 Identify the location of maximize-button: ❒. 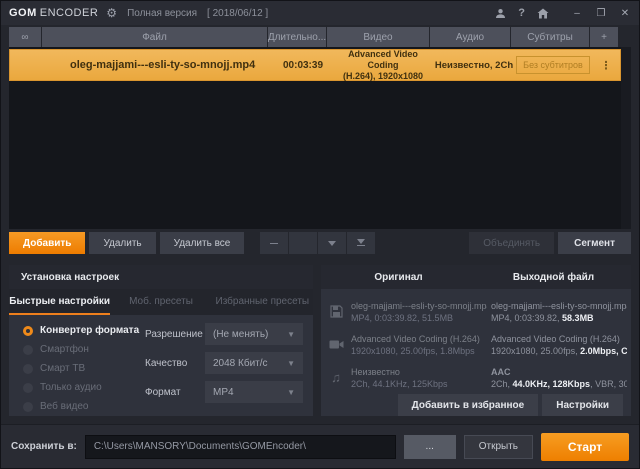
(601, 13).